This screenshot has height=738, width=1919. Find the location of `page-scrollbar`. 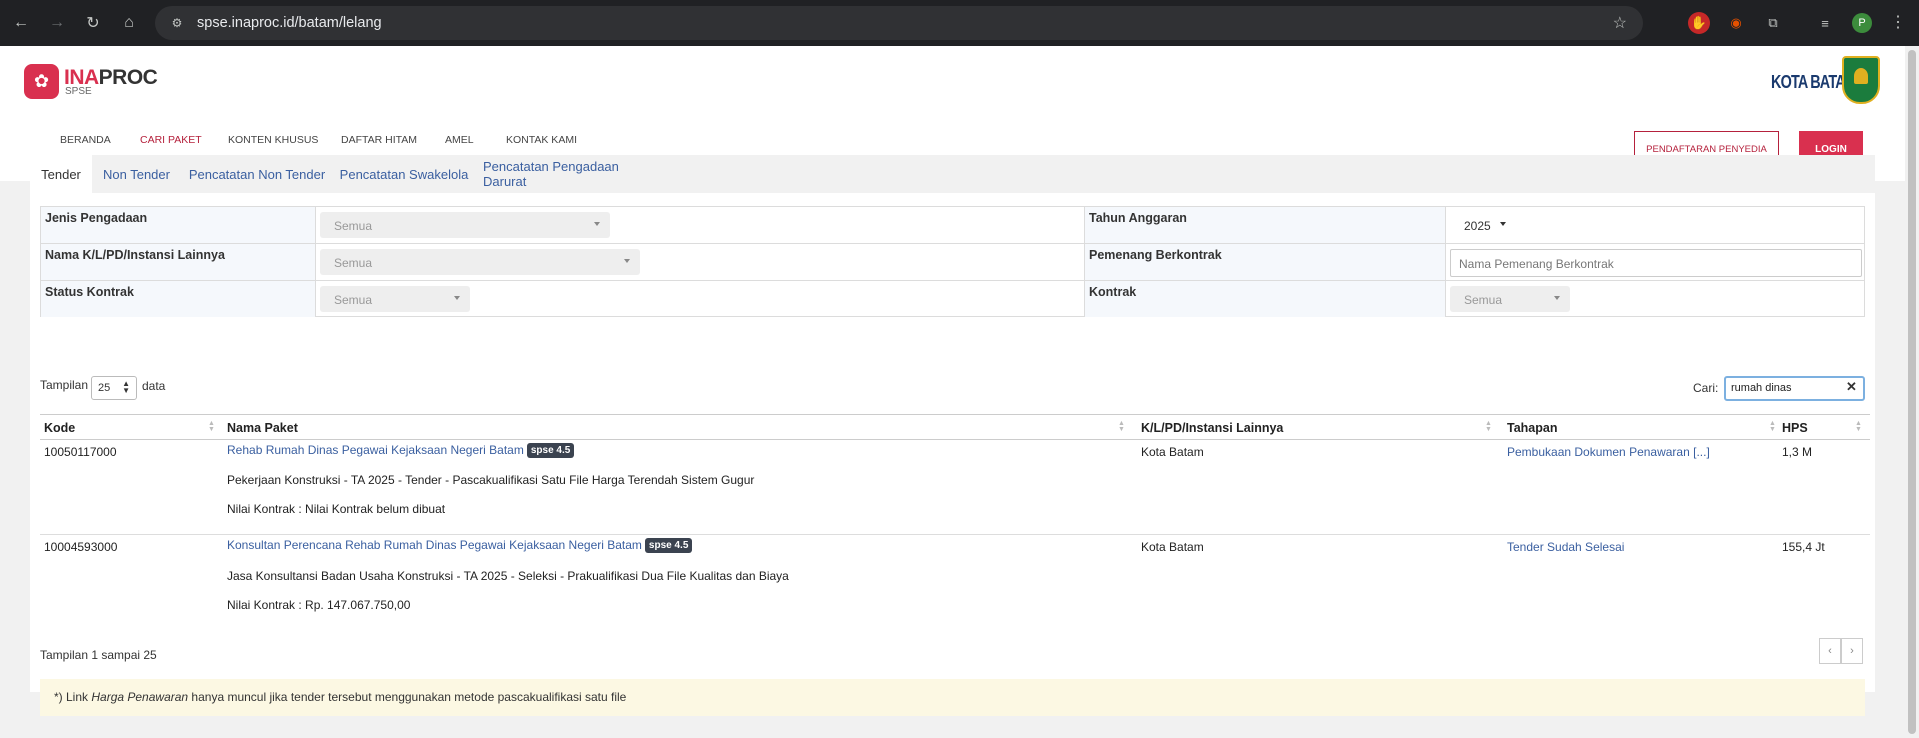

page-scrollbar is located at coordinates (1912, 392).